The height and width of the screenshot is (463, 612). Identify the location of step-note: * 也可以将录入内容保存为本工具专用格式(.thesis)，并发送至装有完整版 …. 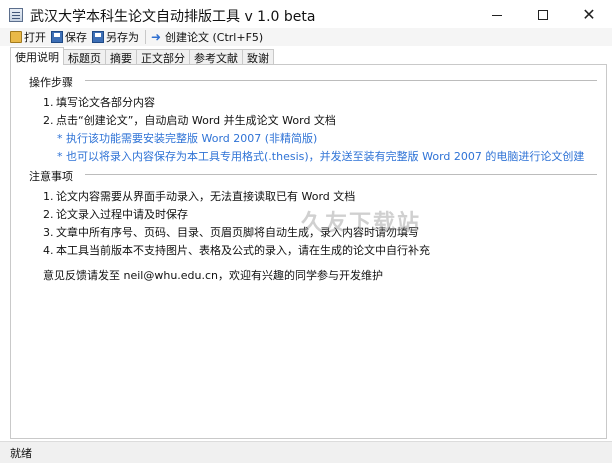
(321, 156).